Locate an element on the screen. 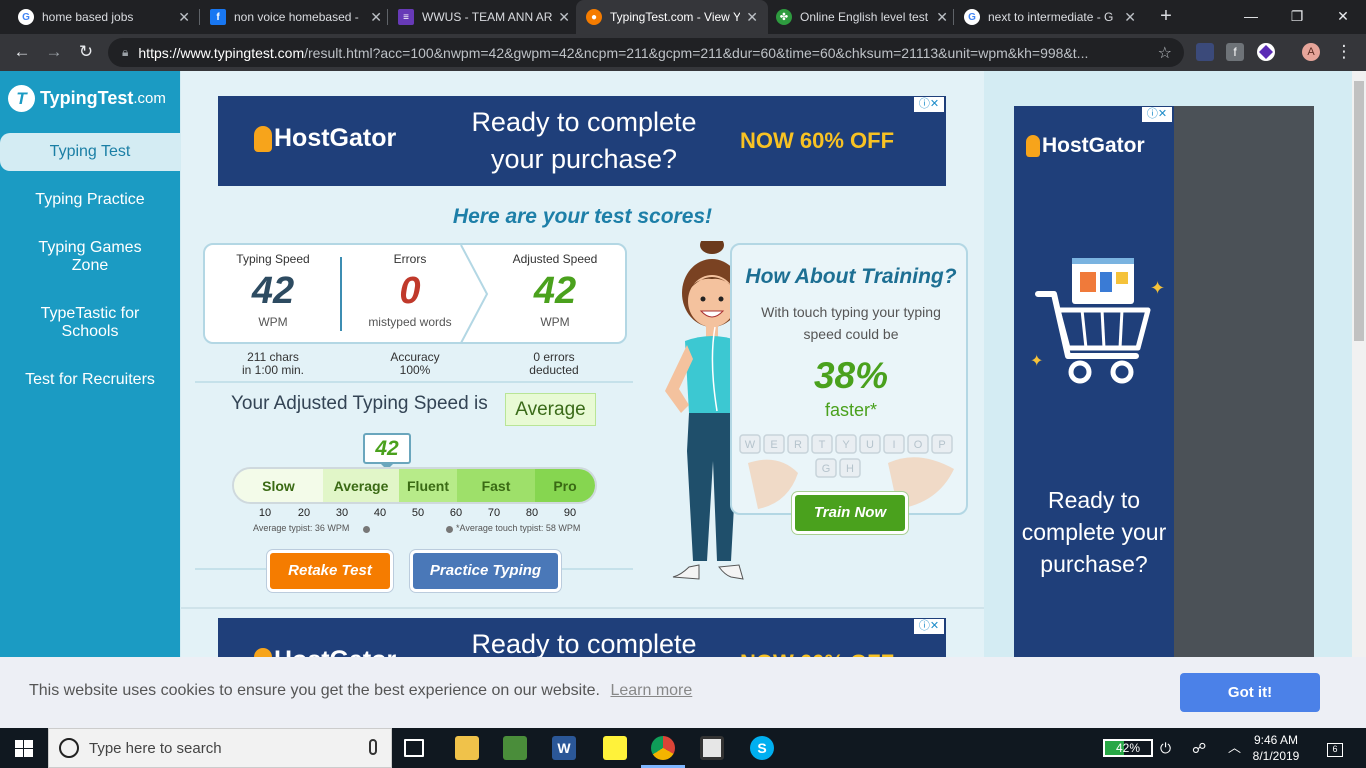  extension-icon is located at coordinates (1205, 52).